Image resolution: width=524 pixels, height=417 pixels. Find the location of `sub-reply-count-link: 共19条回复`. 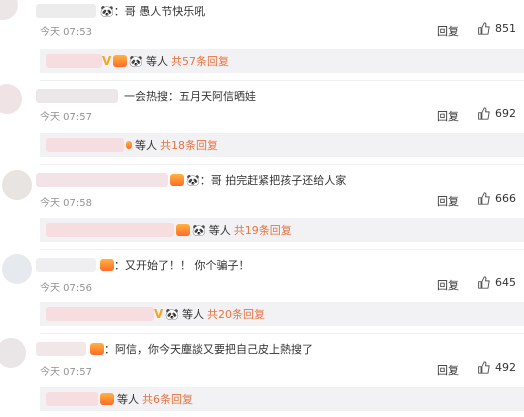

sub-reply-count-link: 共19条回复 is located at coordinates (263, 230).